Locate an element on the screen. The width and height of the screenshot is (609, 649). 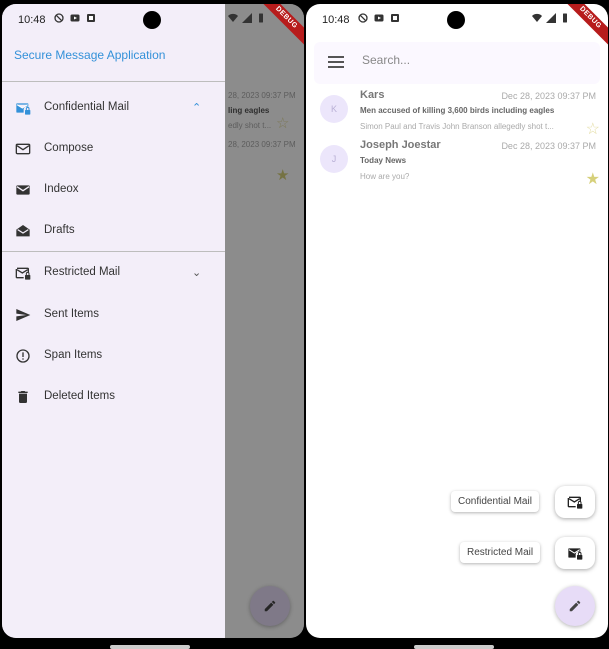
avatar: J is located at coordinates (334, 159).